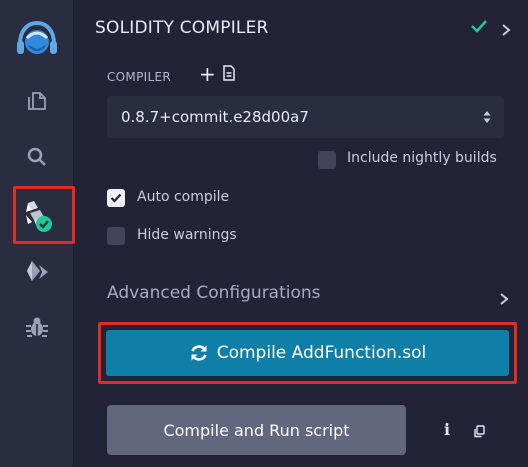  Describe the element at coordinates (479, 28) in the screenshot. I see `check-icon` at that location.